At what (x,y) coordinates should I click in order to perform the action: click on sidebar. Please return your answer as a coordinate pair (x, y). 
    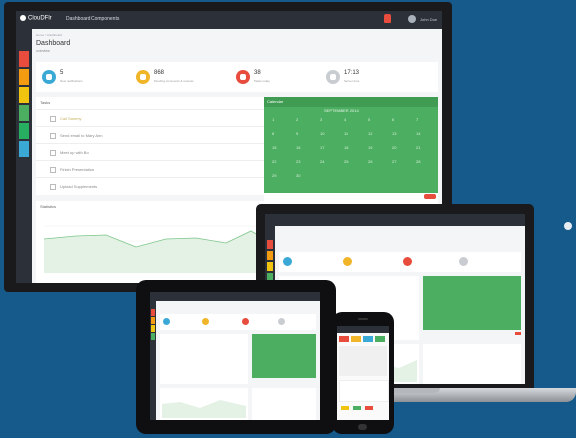
    Looking at the image, I should click on (24, 156).